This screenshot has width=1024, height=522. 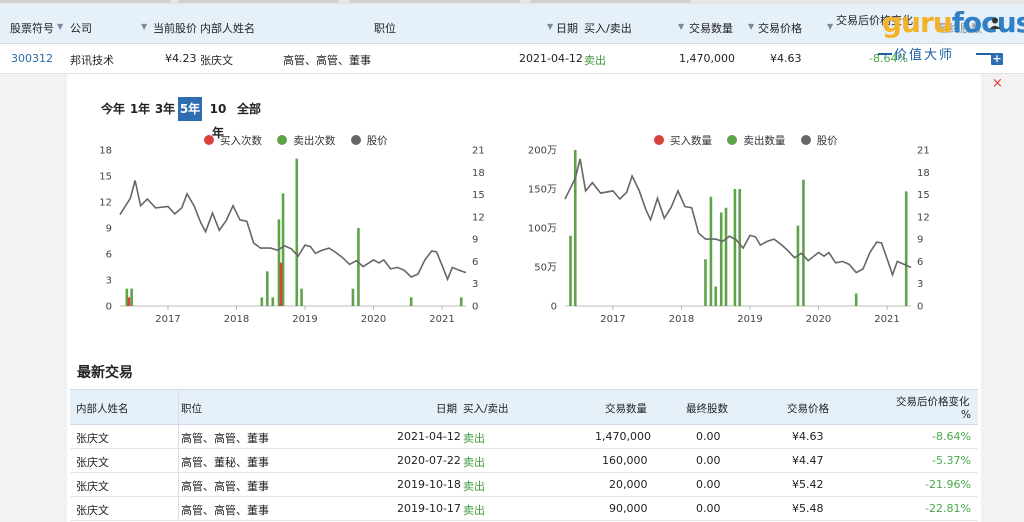 What do you see at coordinates (885, 54) in the screenshot?
I see `logo-line` at bounding box center [885, 54].